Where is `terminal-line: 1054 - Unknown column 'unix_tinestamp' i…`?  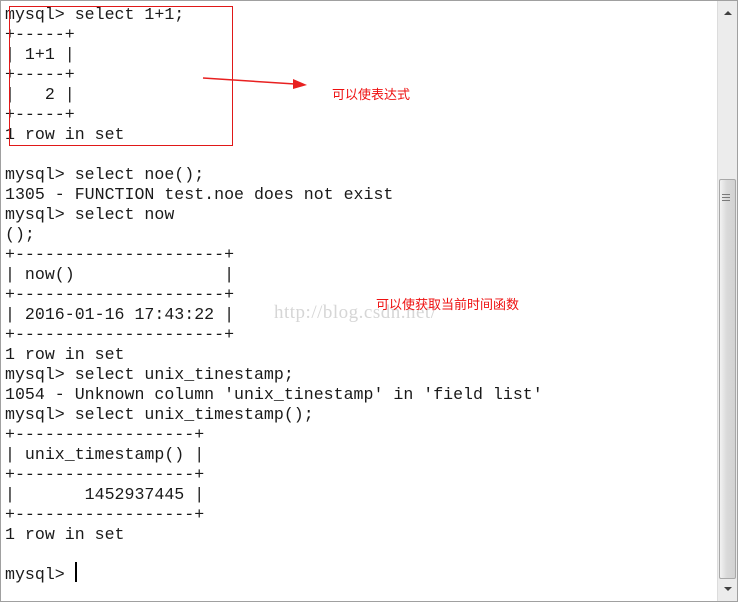 terminal-line: 1054 - Unknown column 'unix_tinestamp' i… is located at coordinates (274, 394).